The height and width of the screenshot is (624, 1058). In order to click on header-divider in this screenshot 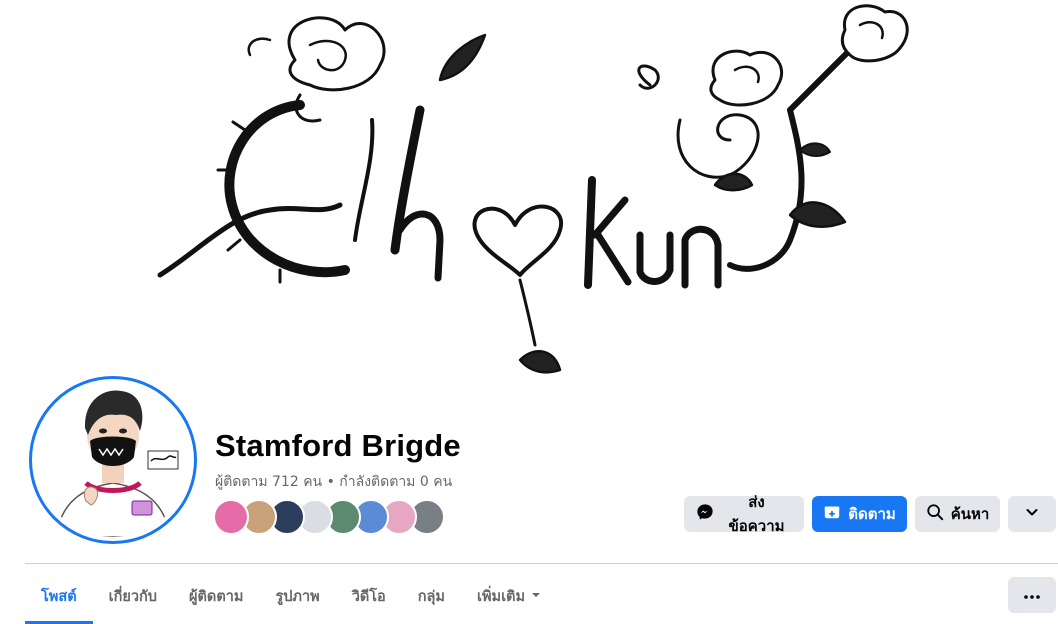, I will do `click(541, 563)`.